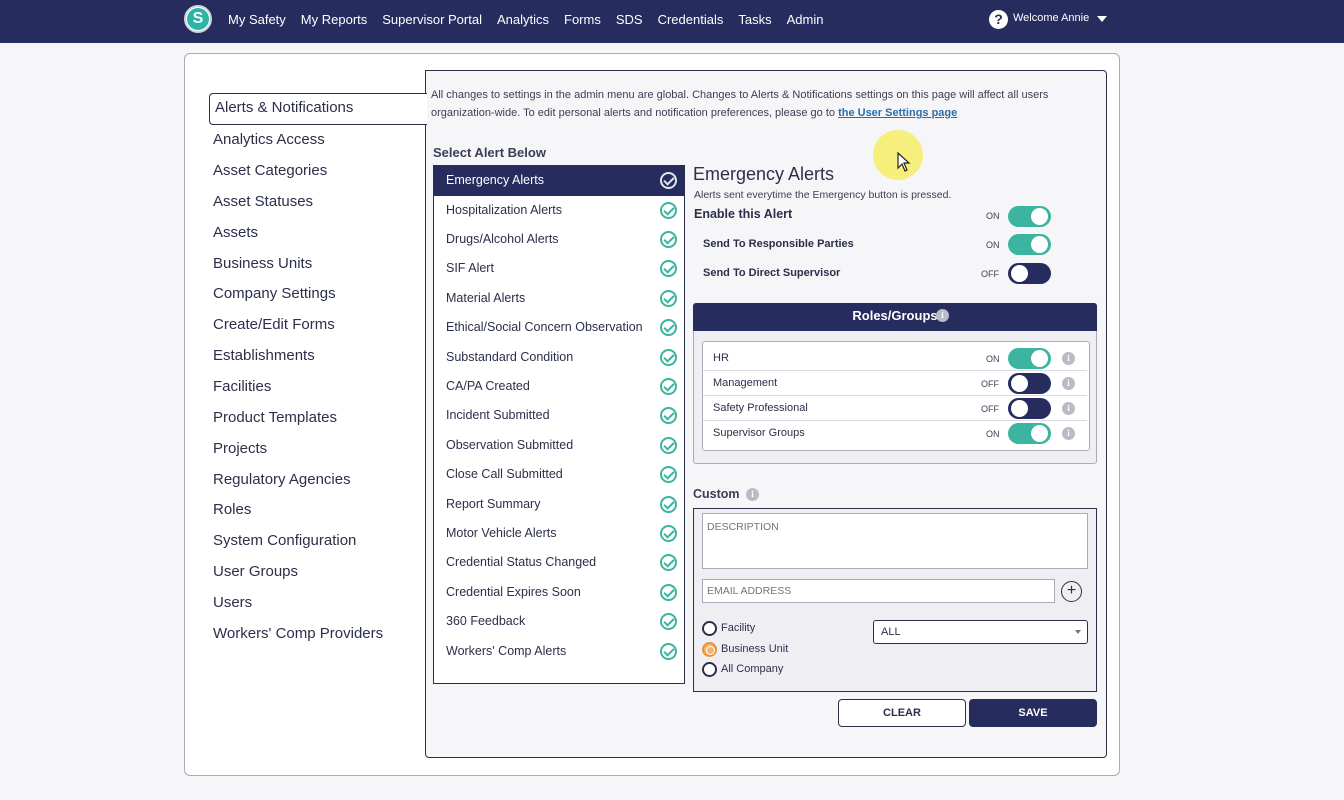 This screenshot has height=800, width=1344. What do you see at coordinates (506, 651) in the screenshot?
I see `alert-label: Workers' Comp Alerts` at bounding box center [506, 651].